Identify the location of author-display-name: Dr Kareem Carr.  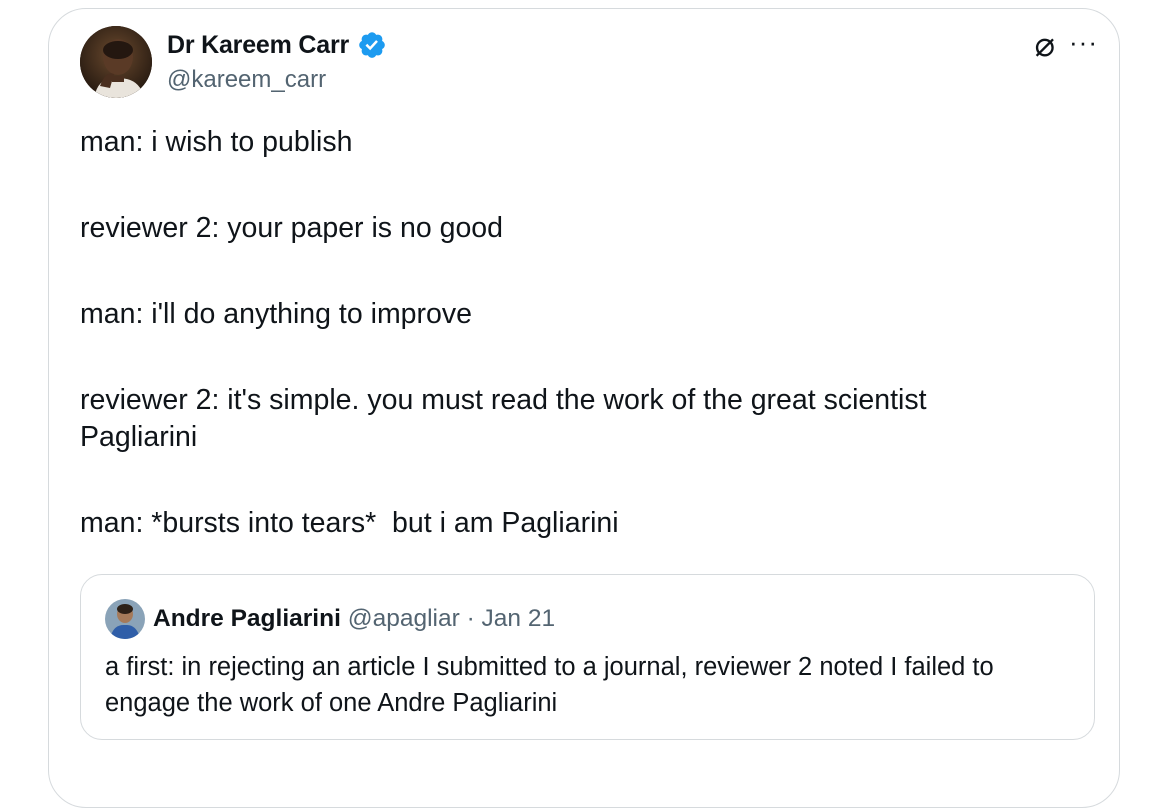
(258, 45).